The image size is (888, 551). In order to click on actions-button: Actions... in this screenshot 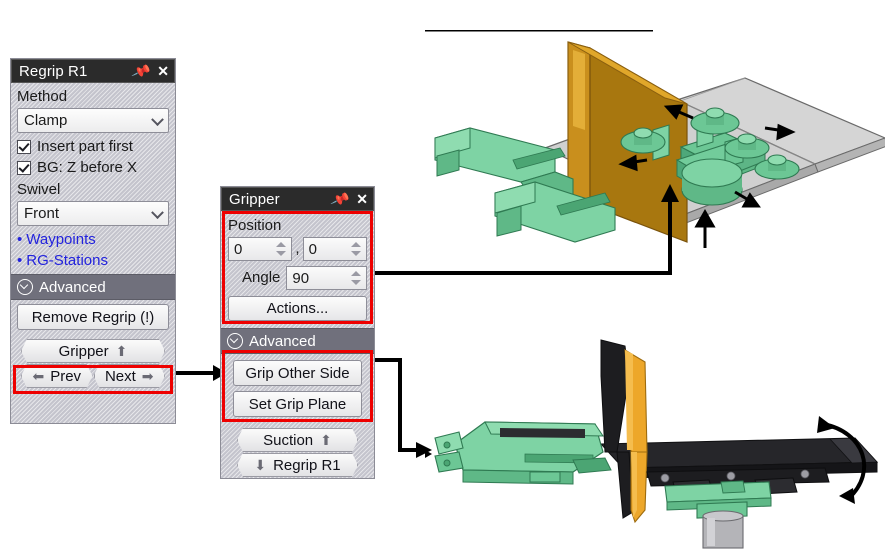, I will do `click(297, 308)`.